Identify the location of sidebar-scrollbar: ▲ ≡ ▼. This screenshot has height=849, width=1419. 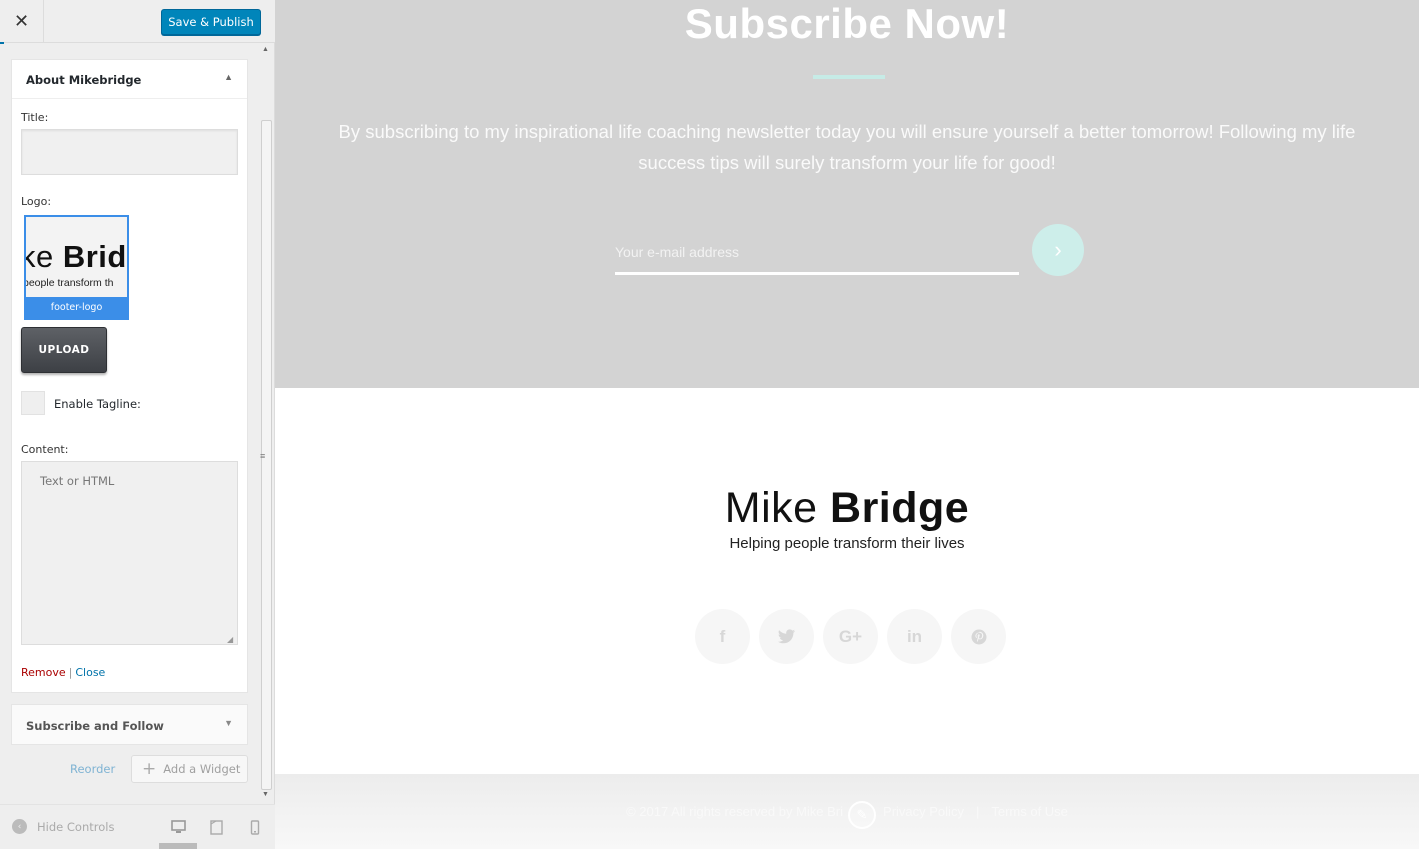
(266, 424).